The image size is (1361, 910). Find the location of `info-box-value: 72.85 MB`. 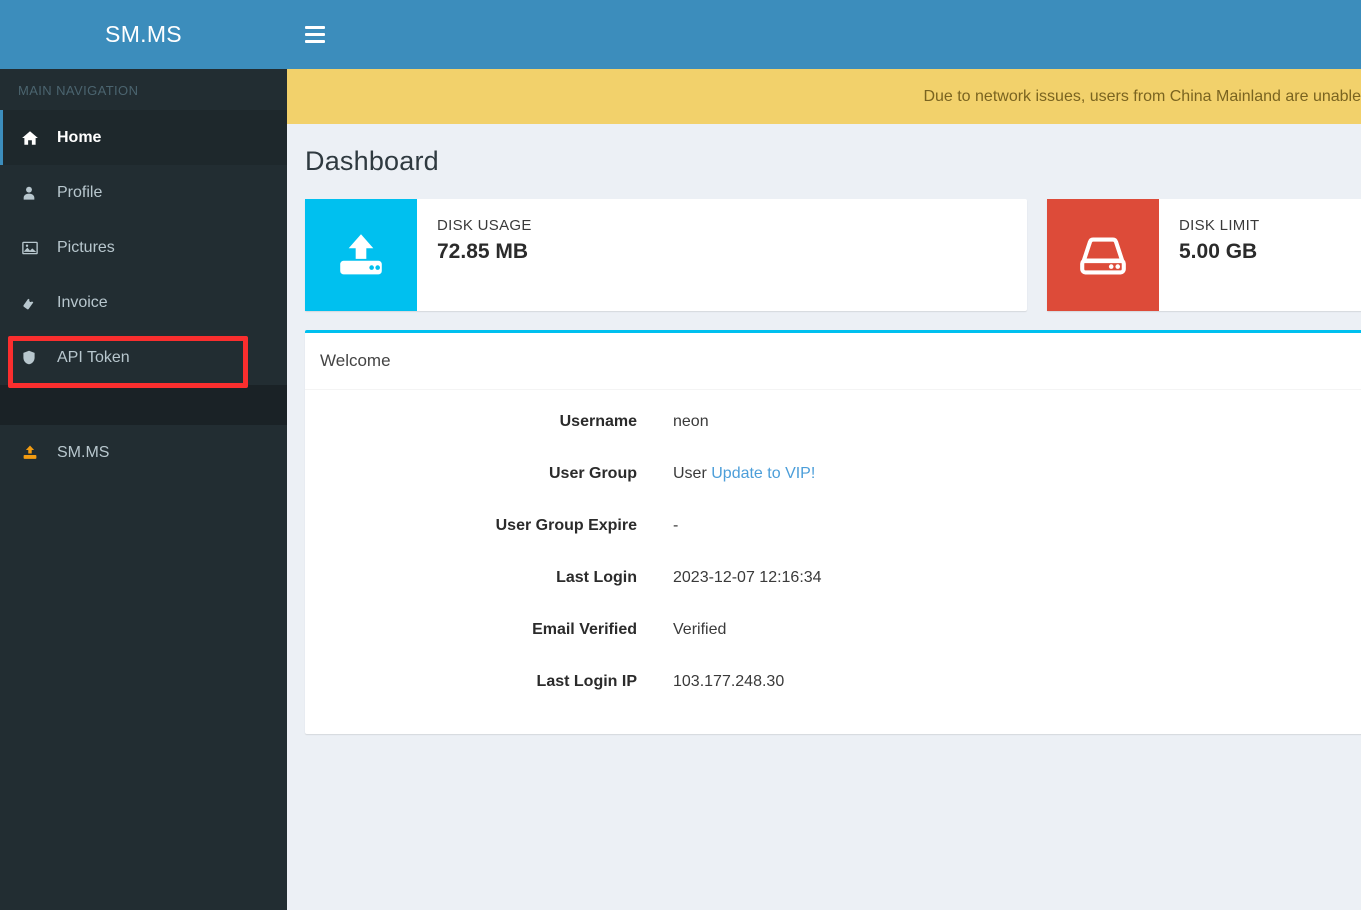

info-box-value: 72.85 MB is located at coordinates (483, 251).